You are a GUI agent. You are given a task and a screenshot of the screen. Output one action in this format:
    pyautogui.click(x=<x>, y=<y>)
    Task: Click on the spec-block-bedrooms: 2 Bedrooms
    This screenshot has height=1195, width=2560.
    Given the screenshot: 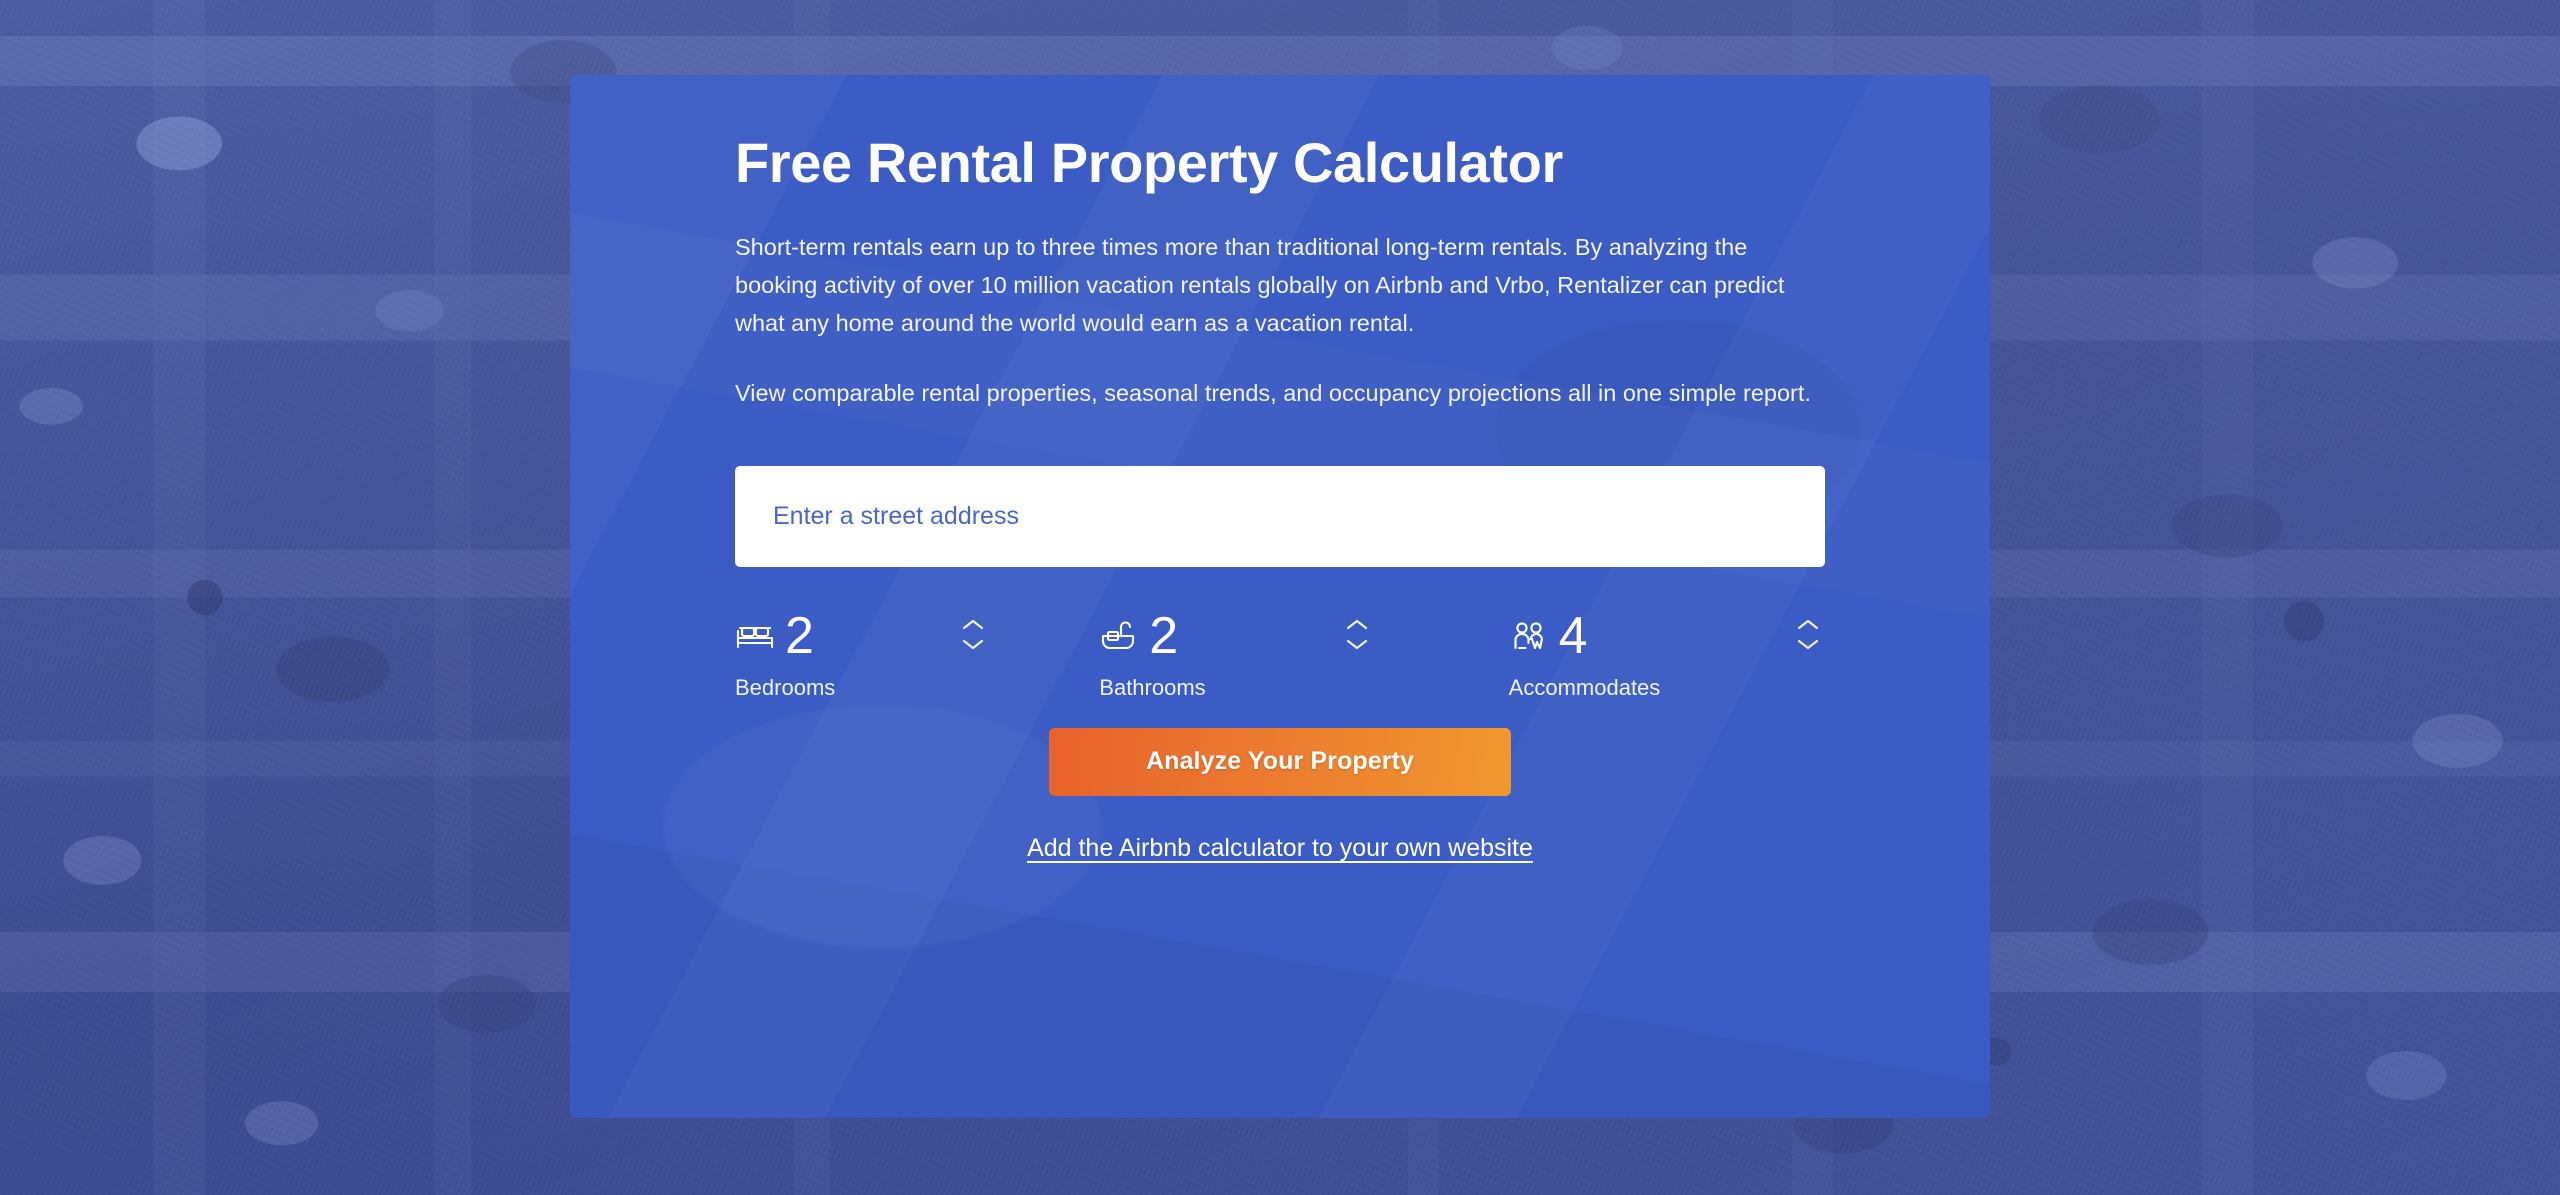 What is the action you would take?
    pyautogui.click(x=785, y=652)
    